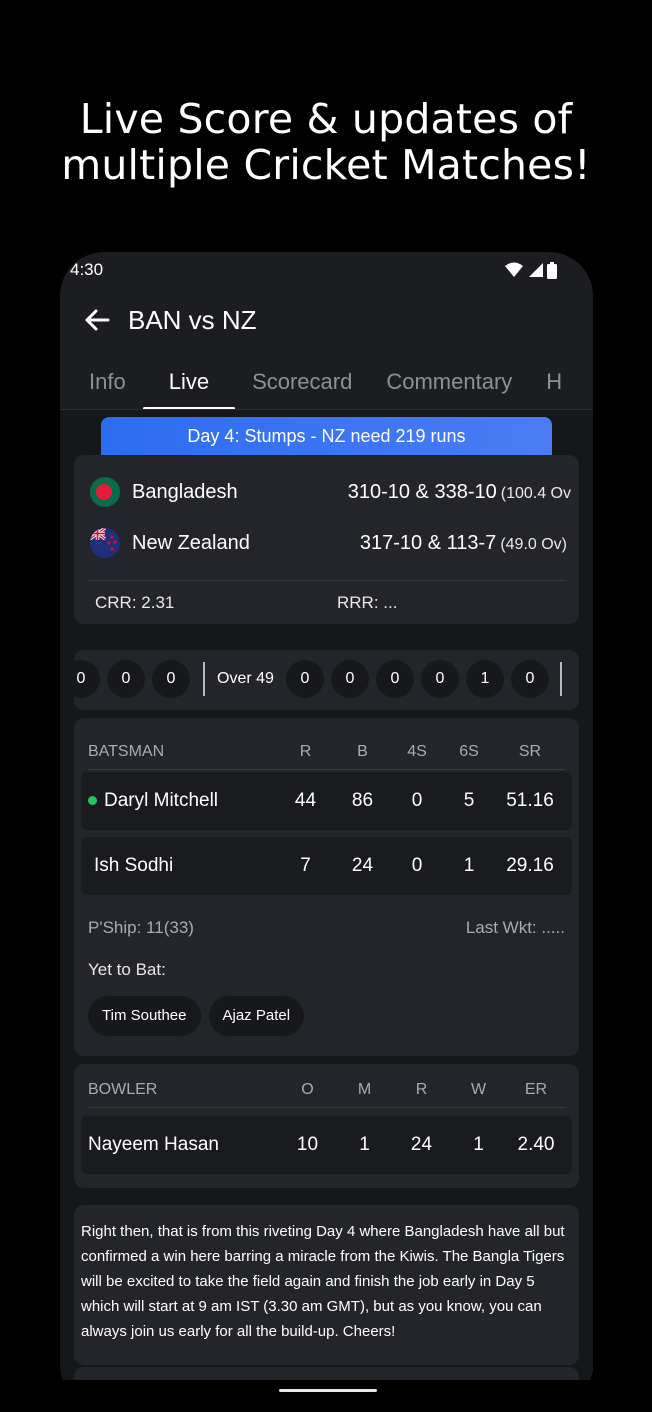 This screenshot has width=652, height=1412. I want to click on match-status-banner: Day 4: Stumps - NZ need 219 runs, so click(326, 436).